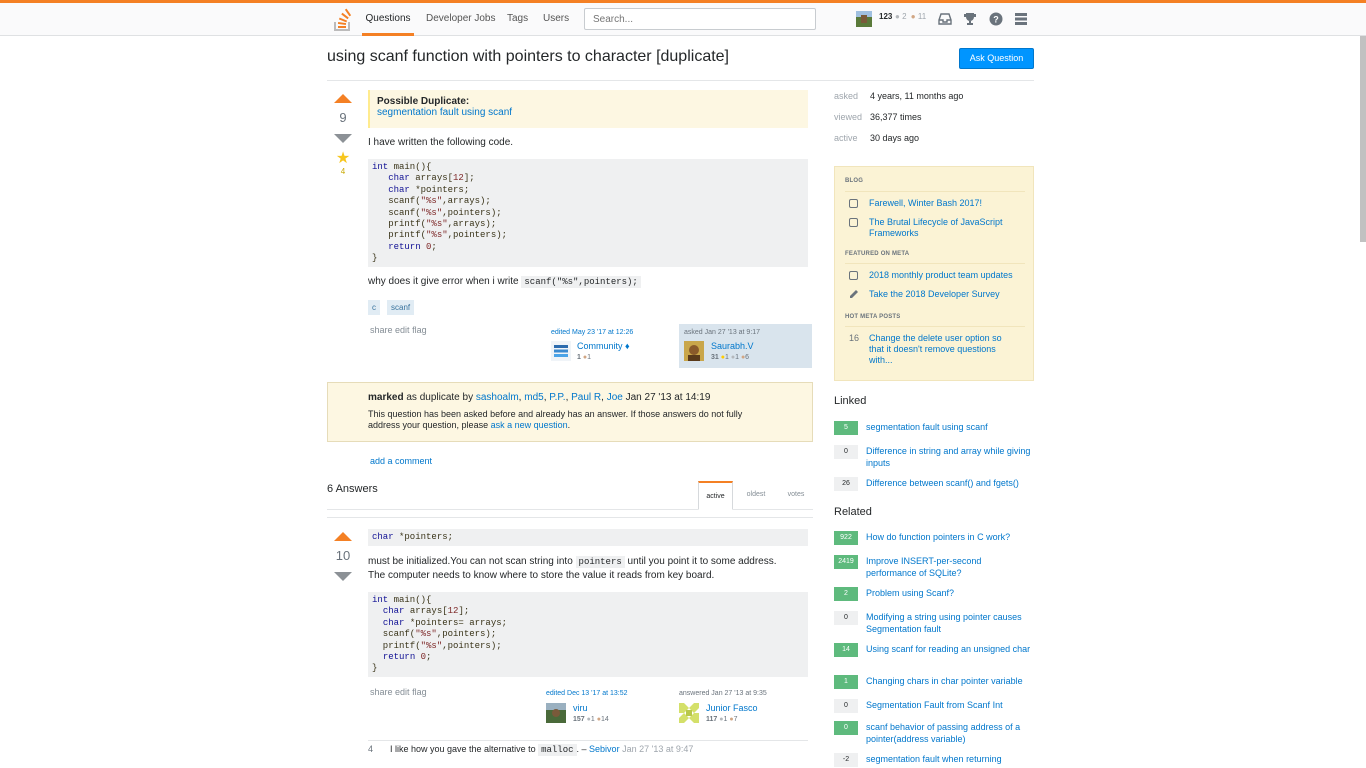  I want to click on related-score-badge: 1, so click(846, 682).